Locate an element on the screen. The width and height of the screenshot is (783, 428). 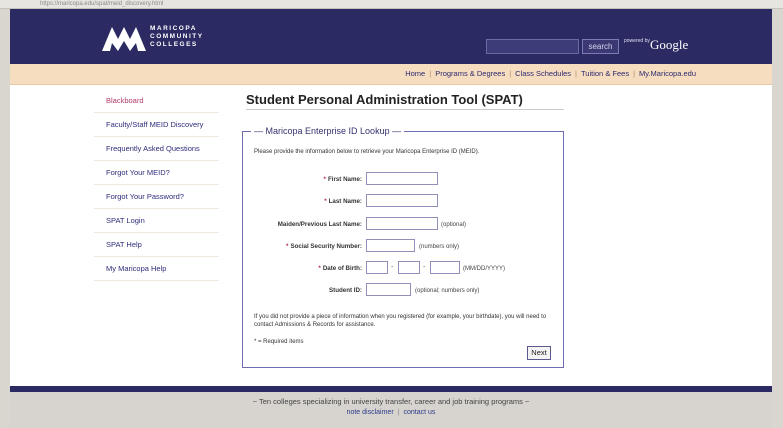
last-name-field is located at coordinates (402, 200).